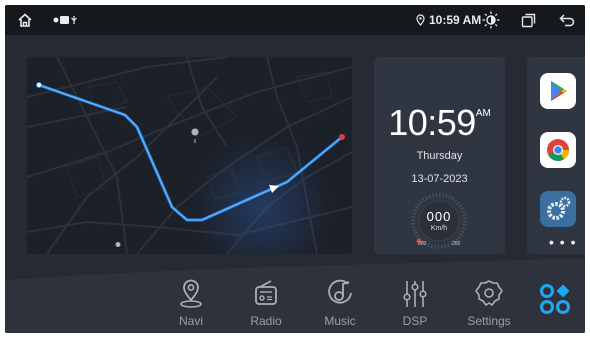  I want to click on gear-icon, so click(489, 293).